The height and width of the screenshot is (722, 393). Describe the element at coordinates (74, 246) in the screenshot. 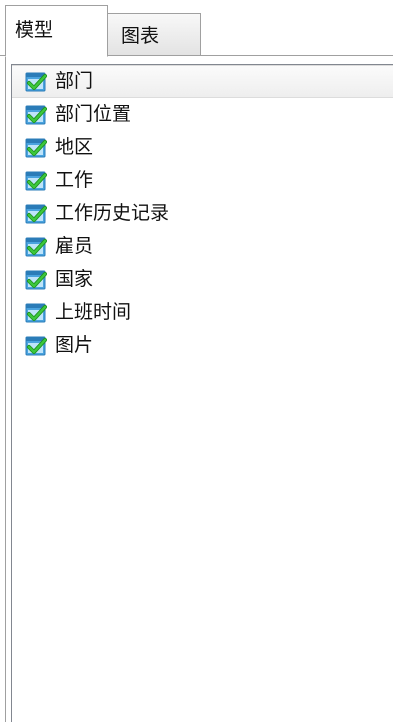

I see `tree-item-label: 雇员` at that location.